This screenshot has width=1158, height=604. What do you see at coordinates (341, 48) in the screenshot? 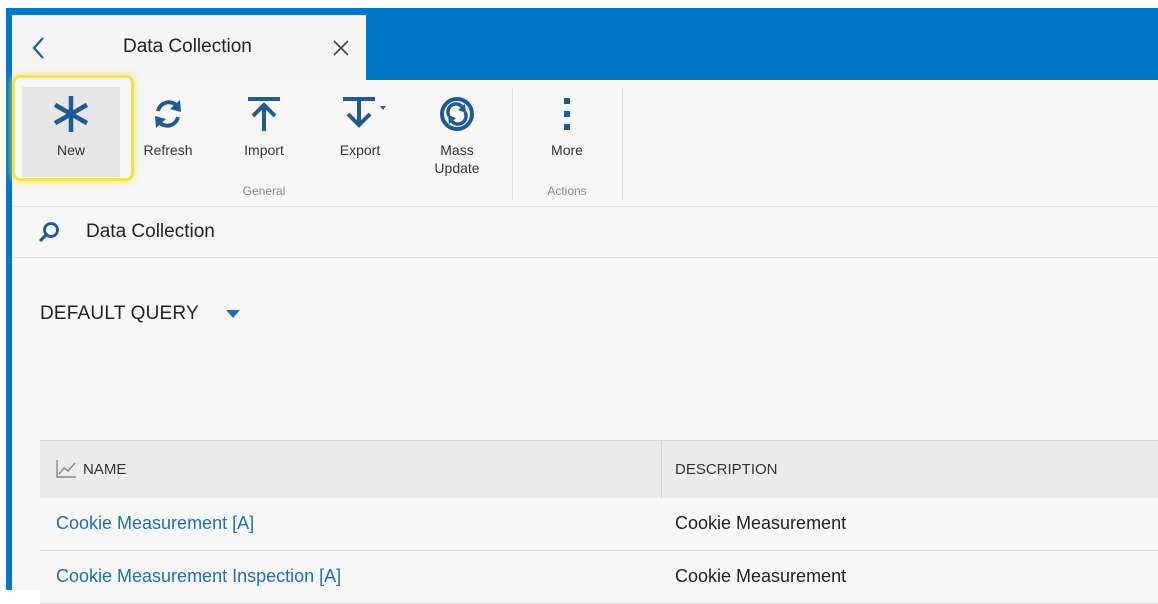
I see `close-icon` at bounding box center [341, 48].